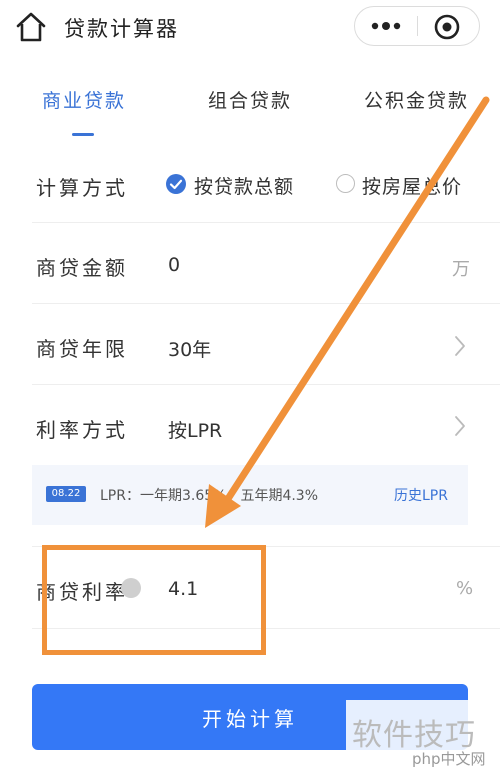  What do you see at coordinates (250, 28) in the screenshot?
I see `app-header: 贷款计算器` at bounding box center [250, 28].